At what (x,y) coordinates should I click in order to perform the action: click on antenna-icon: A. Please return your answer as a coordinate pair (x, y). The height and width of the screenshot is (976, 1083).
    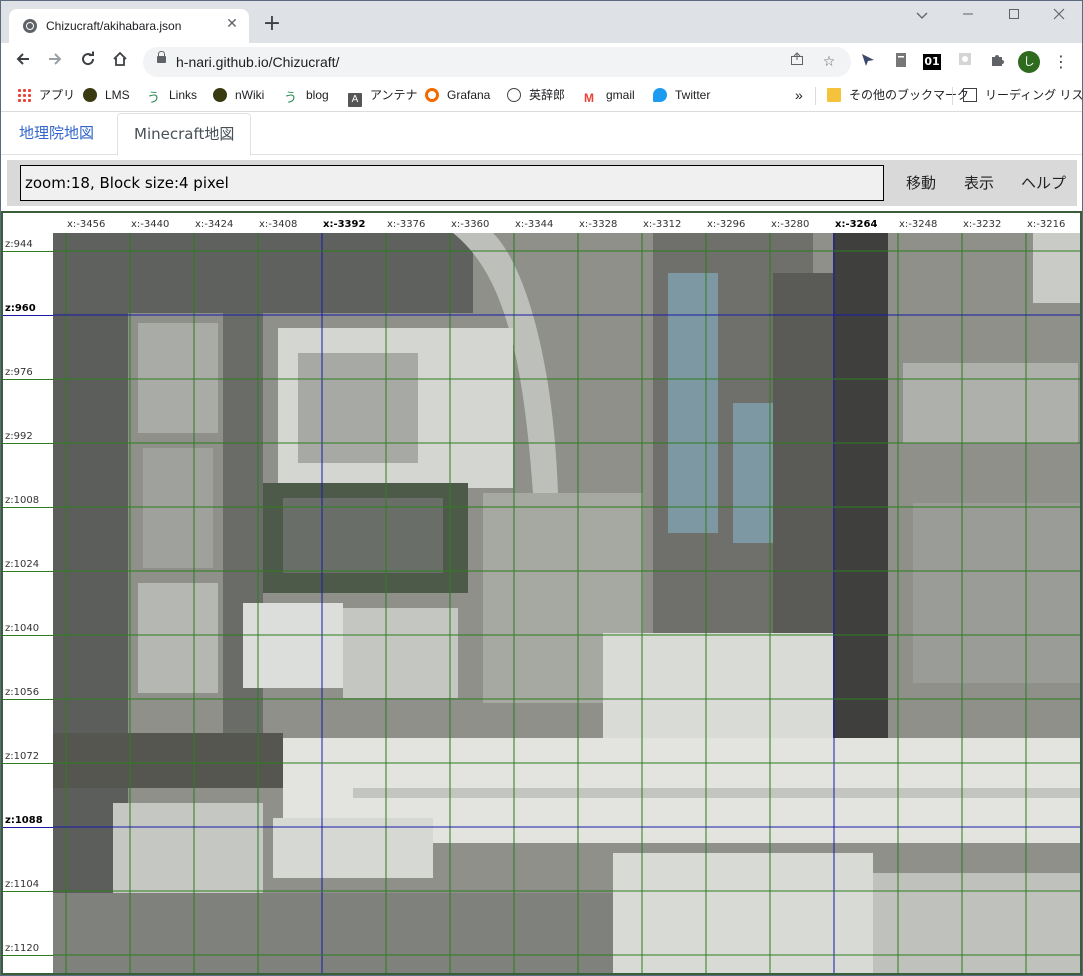
    Looking at the image, I should click on (355, 100).